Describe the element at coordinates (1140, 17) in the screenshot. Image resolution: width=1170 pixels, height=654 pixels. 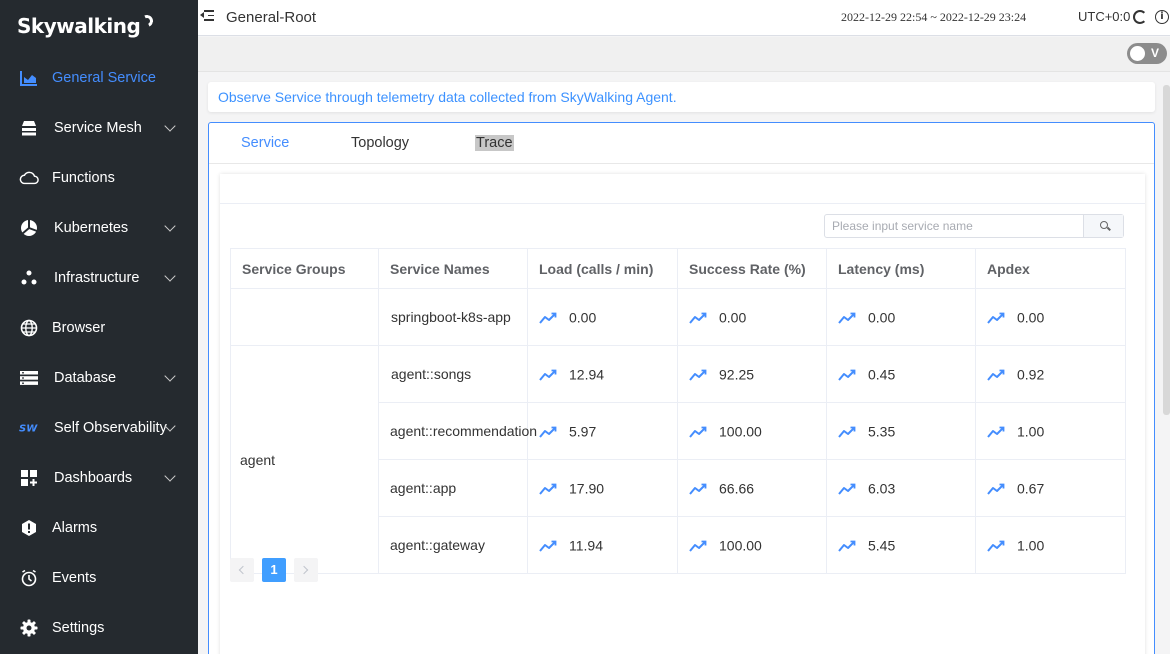
I see `reload-icon` at that location.